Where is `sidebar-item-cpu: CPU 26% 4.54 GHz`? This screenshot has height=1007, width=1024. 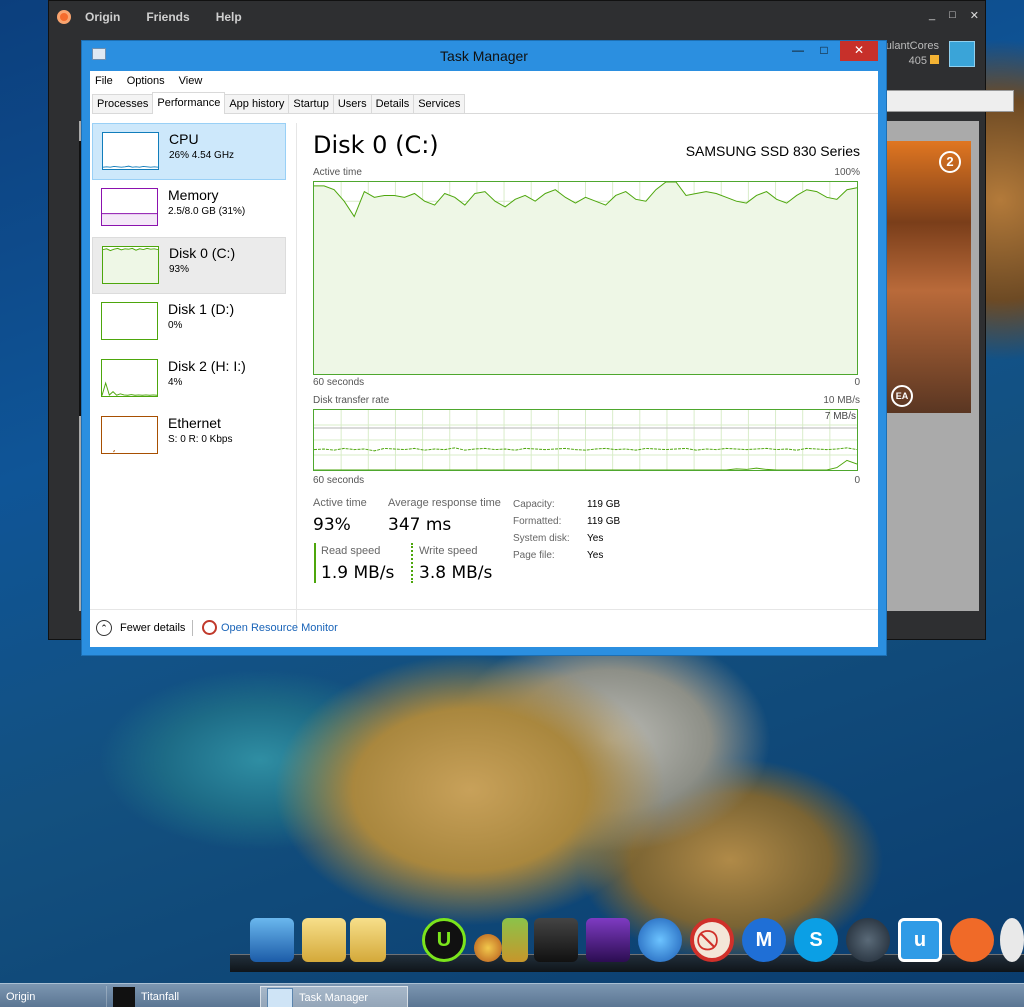 sidebar-item-cpu: CPU 26% 4.54 GHz is located at coordinates (189, 151).